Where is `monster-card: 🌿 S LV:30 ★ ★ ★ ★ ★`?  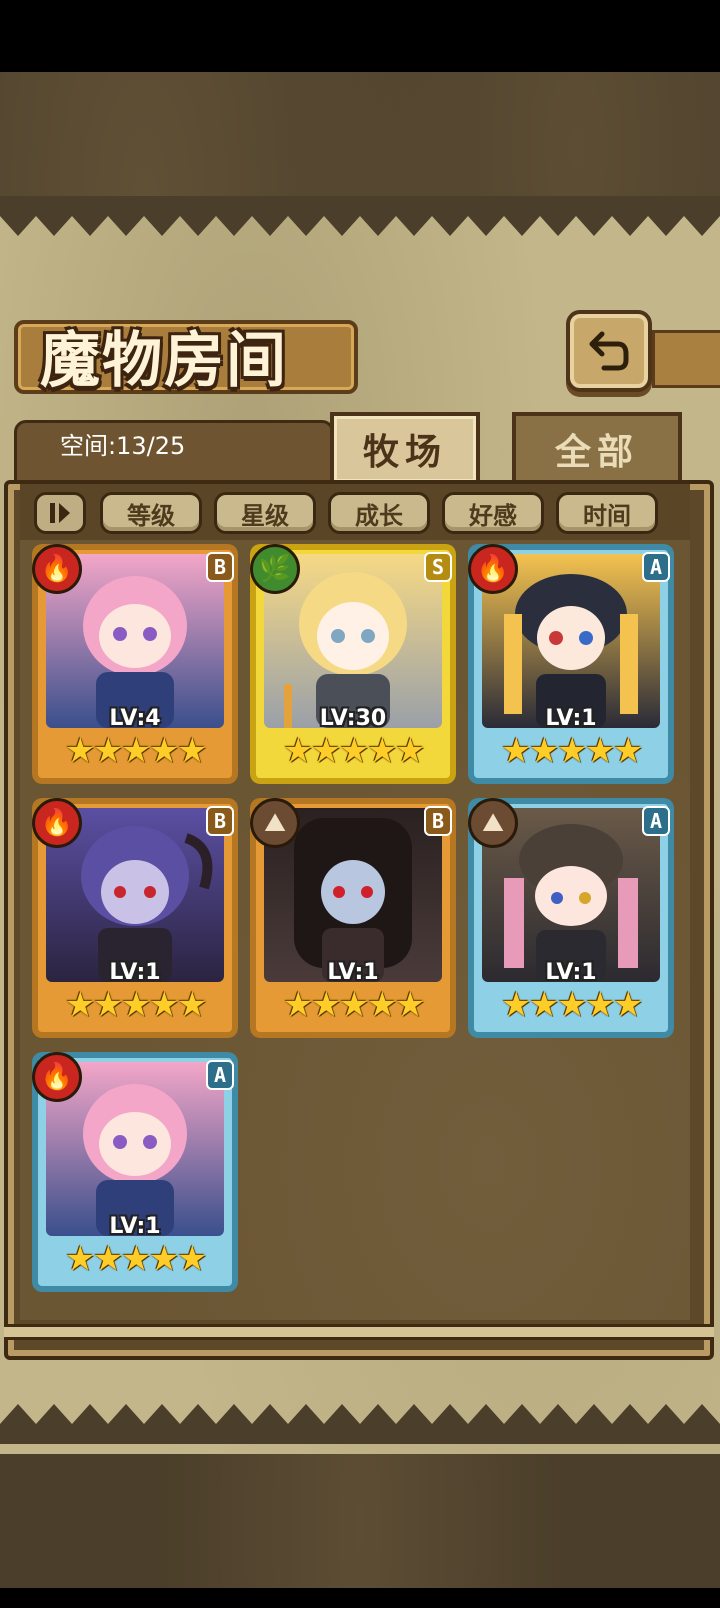
monster-card: 🌿 S LV:30 ★ ★ ★ ★ ★ is located at coordinates (353, 664).